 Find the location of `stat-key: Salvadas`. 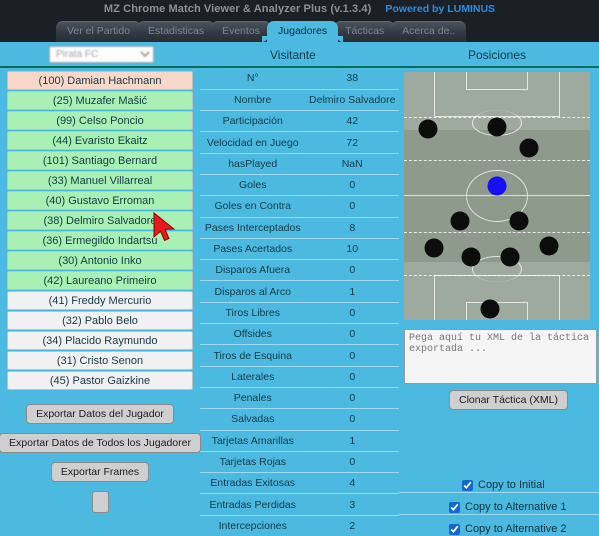

stat-key: Salvadas is located at coordinates (253, 419).